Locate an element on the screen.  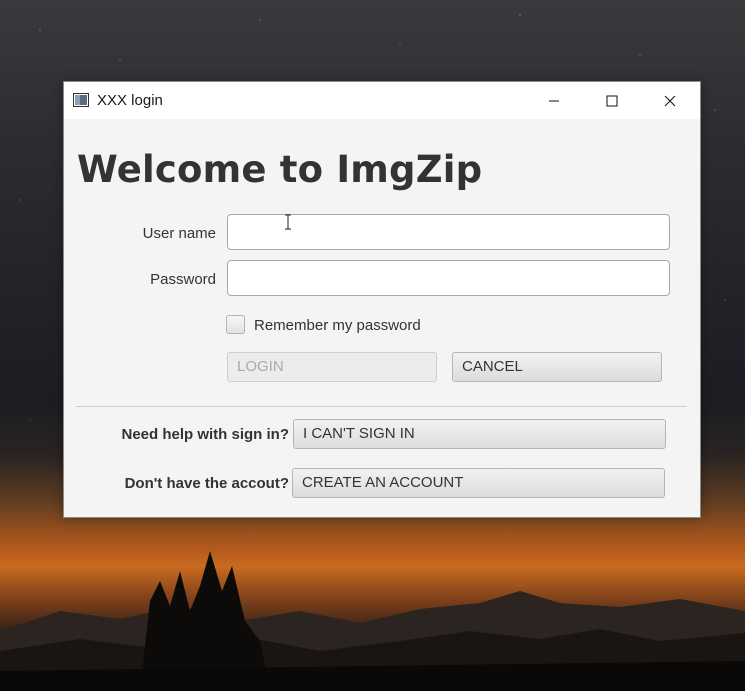
section-divider is located at coordinates (381, 406).